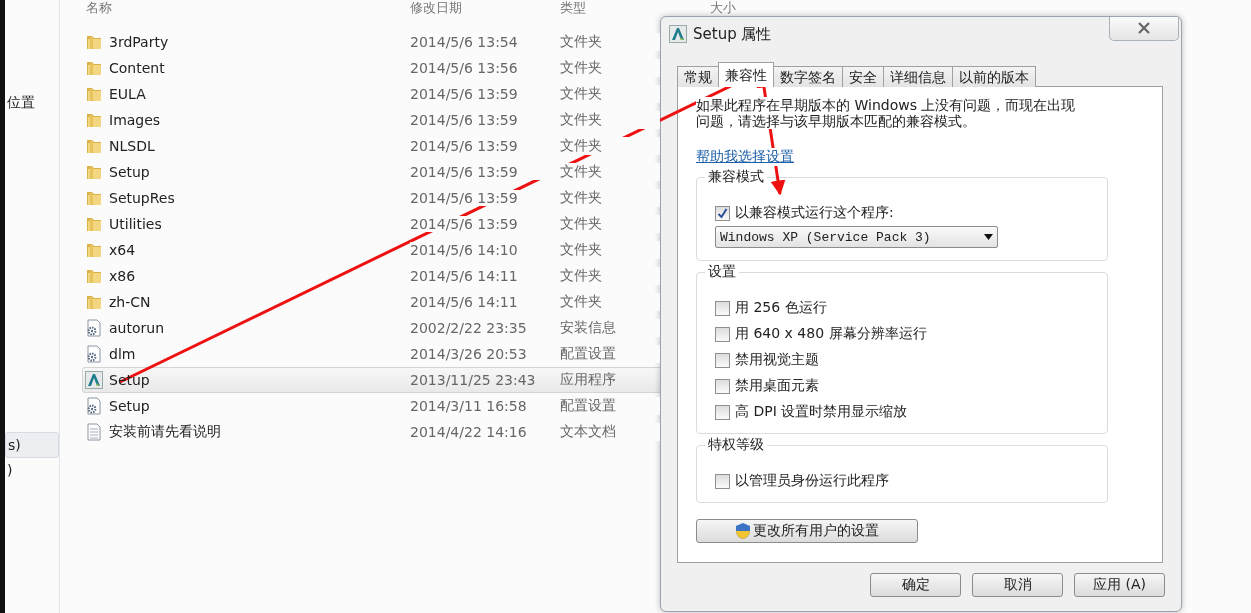 The width and height of the screenshot is (1251, 613). Describe the element at coordinates (1119, 585) in the screenshot. I see `dialog-button: 应用 (A)` at that location.